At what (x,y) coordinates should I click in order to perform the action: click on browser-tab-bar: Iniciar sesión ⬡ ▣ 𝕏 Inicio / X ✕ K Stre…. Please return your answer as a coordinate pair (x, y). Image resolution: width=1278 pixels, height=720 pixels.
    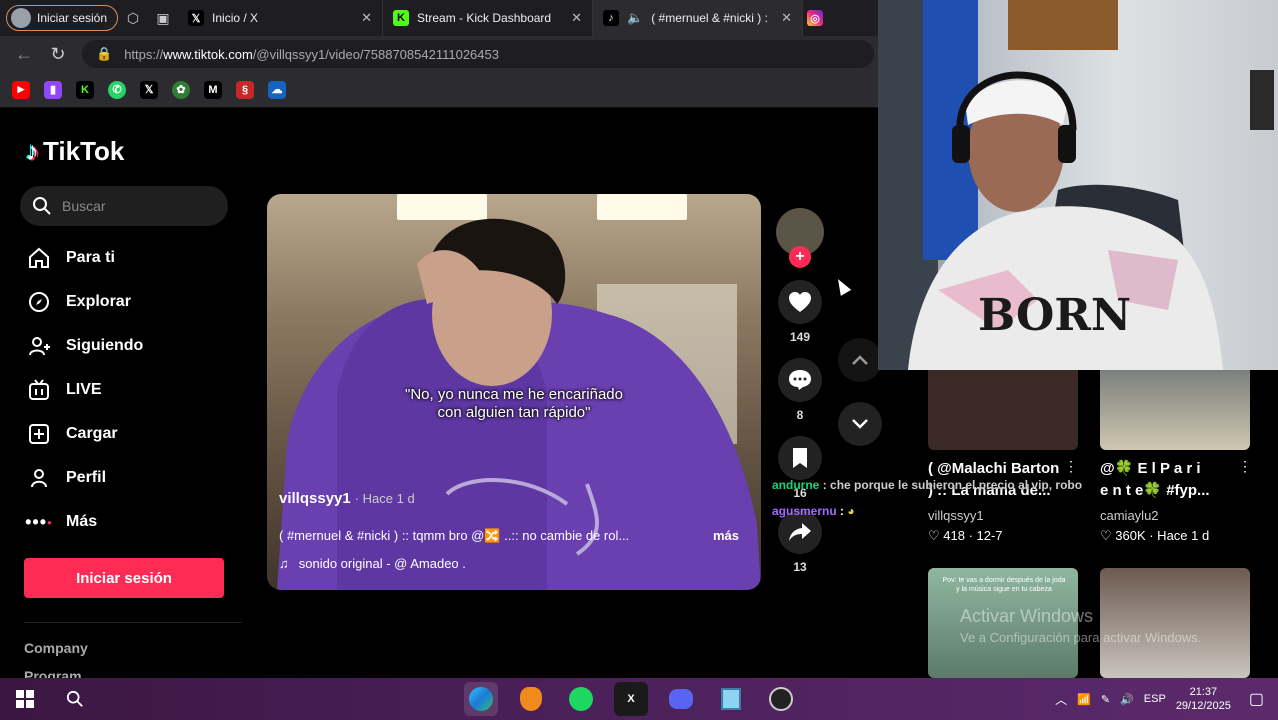
    Looking at the image, I should click on (439, 18).